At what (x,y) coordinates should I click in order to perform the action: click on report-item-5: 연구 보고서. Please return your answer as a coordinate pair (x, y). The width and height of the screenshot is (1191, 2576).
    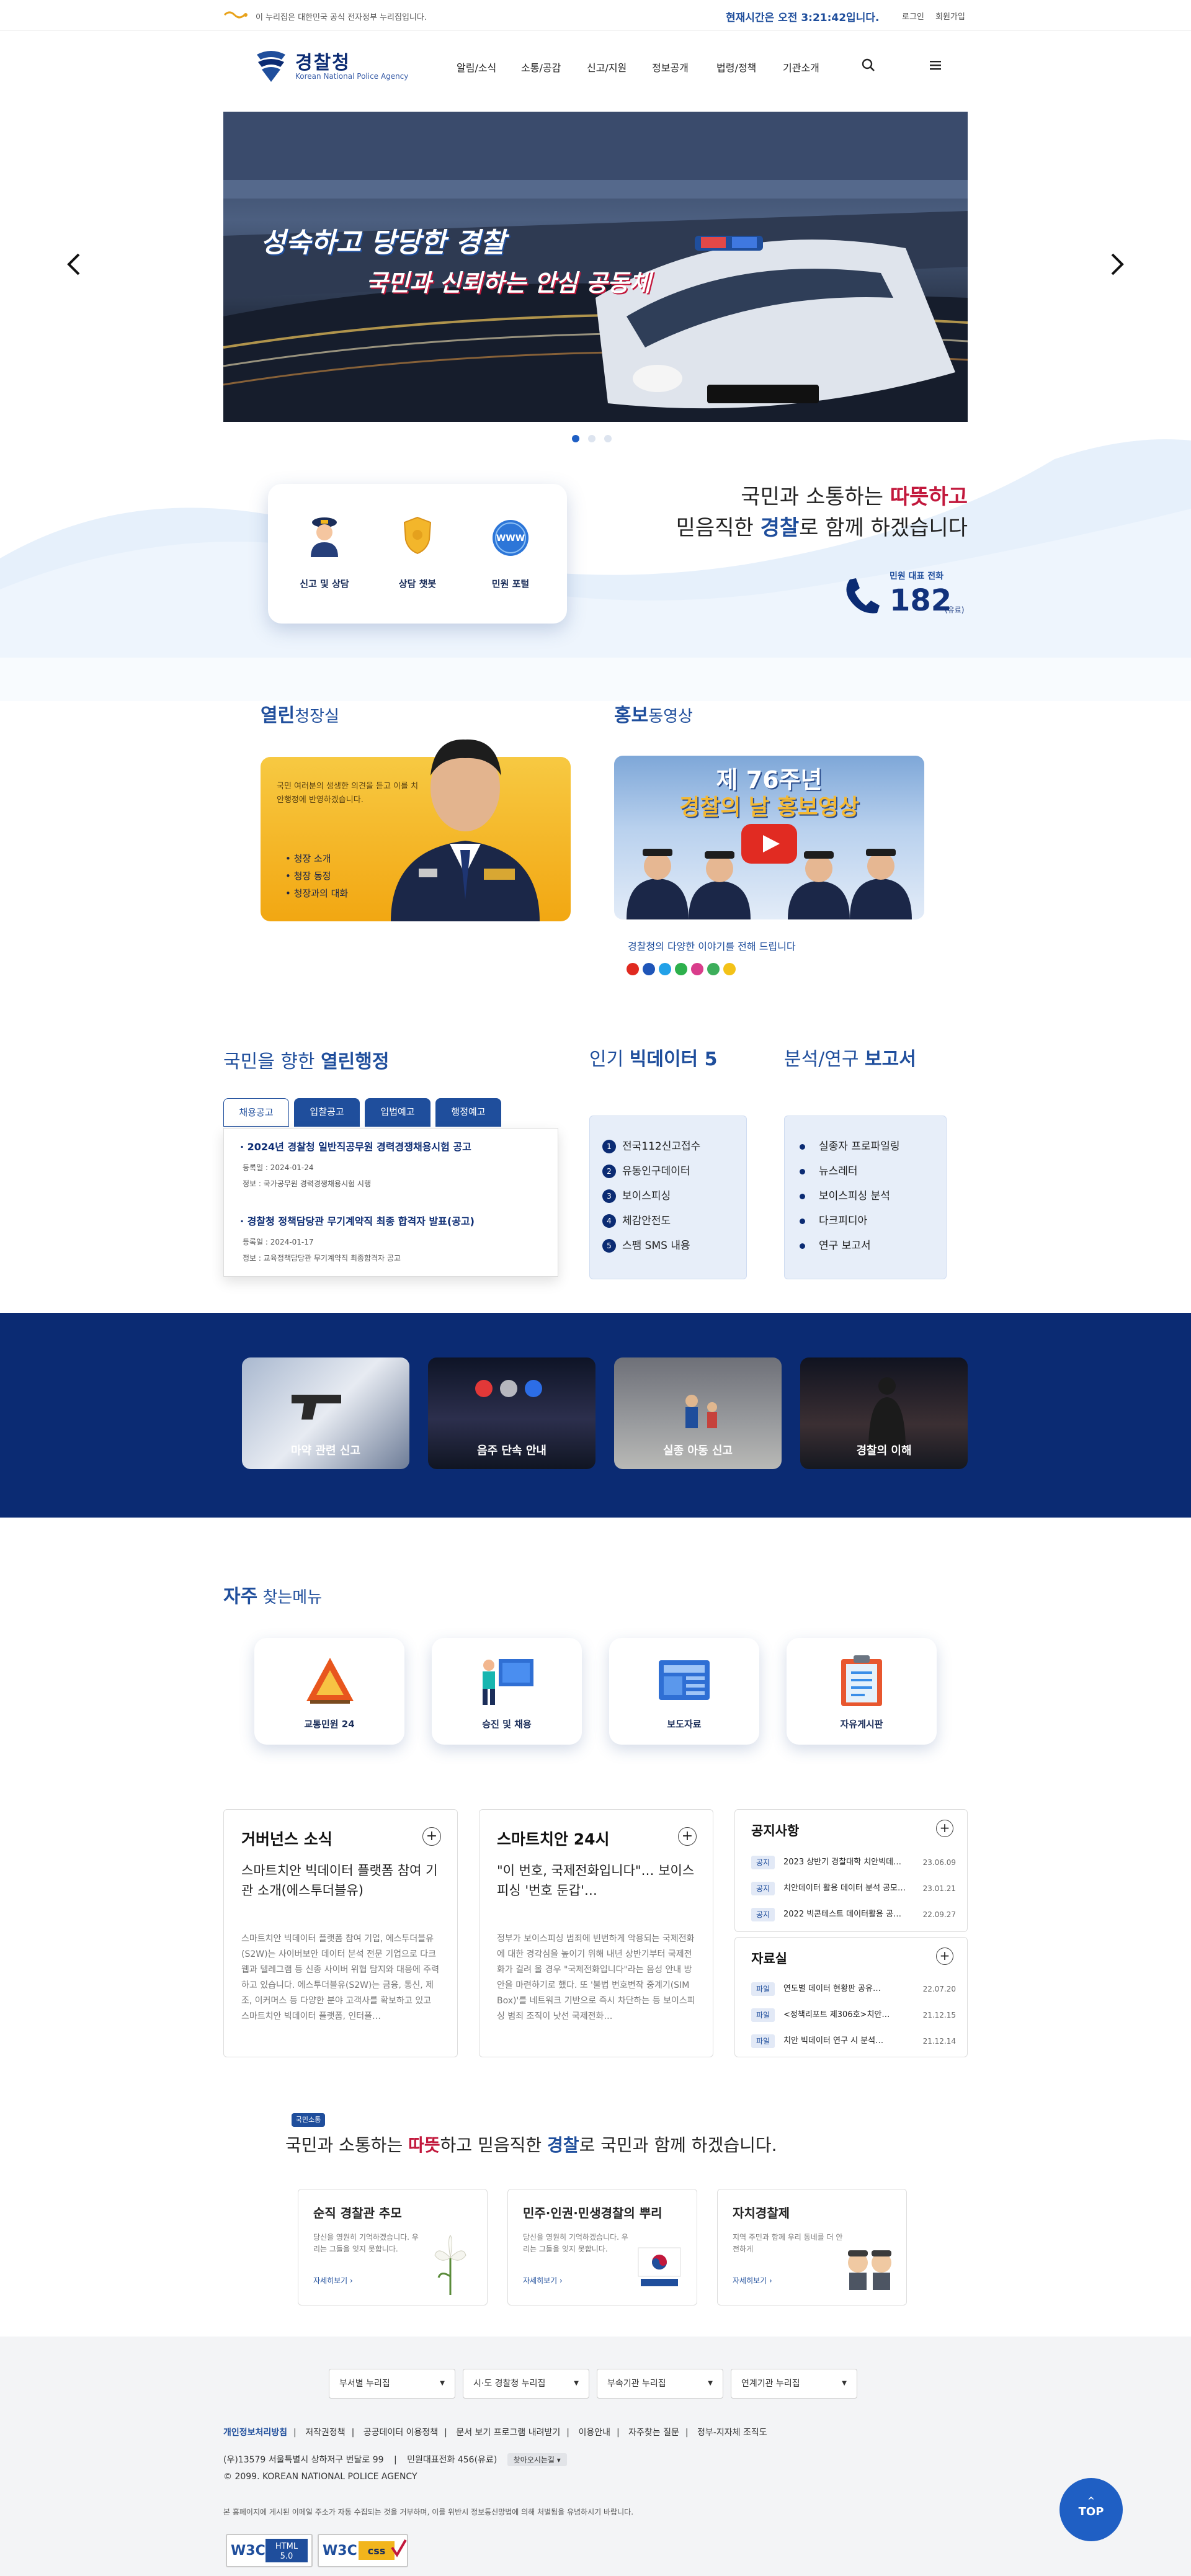
    Looking at the image, I should click on (836, 1244).